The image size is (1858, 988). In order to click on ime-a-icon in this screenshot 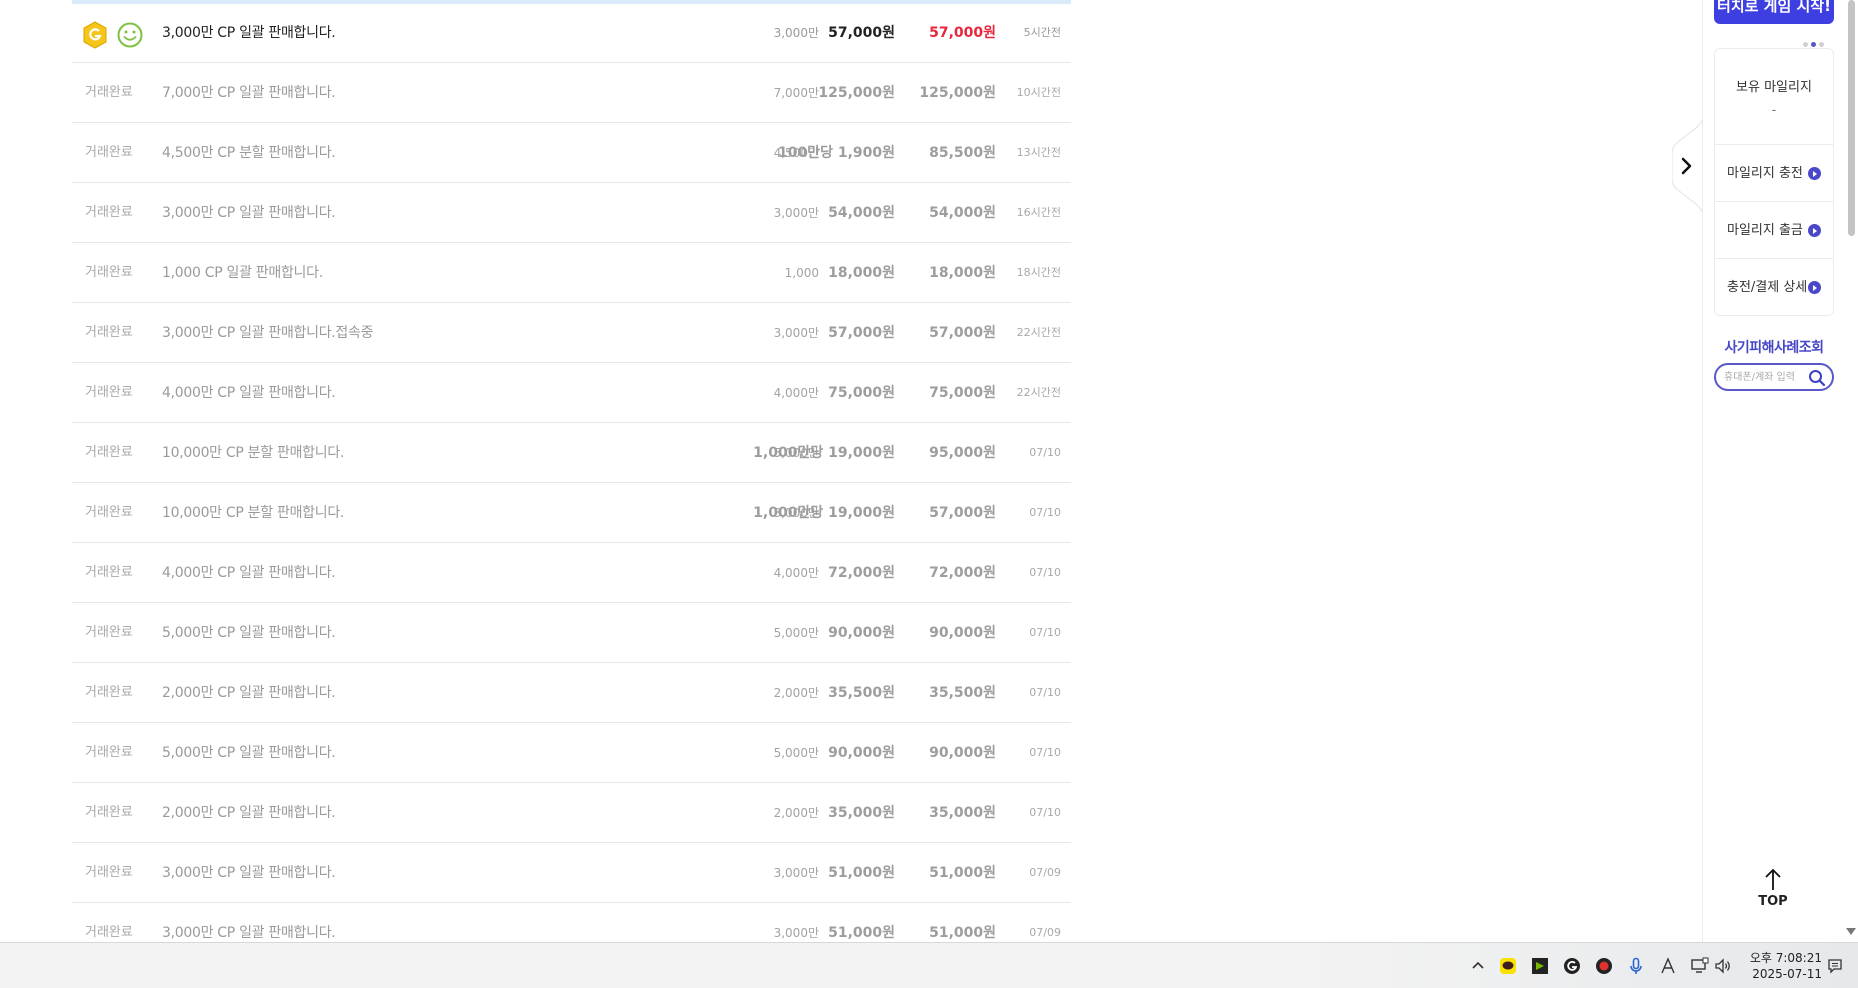, I will do `click(1668, 966)`.